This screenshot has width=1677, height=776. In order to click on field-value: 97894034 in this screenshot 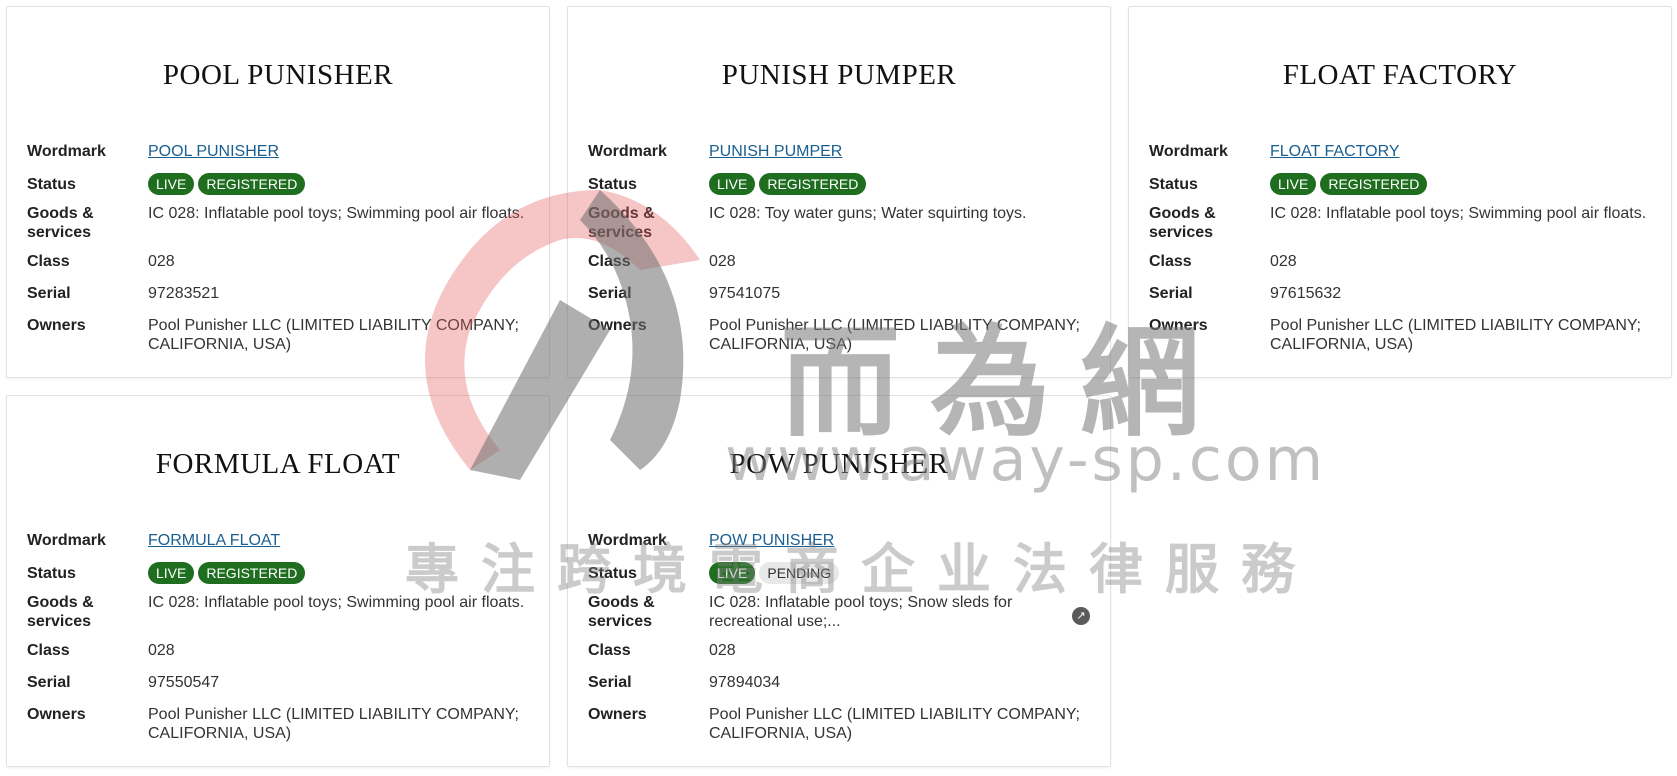, I will do `click(745, 682)`.